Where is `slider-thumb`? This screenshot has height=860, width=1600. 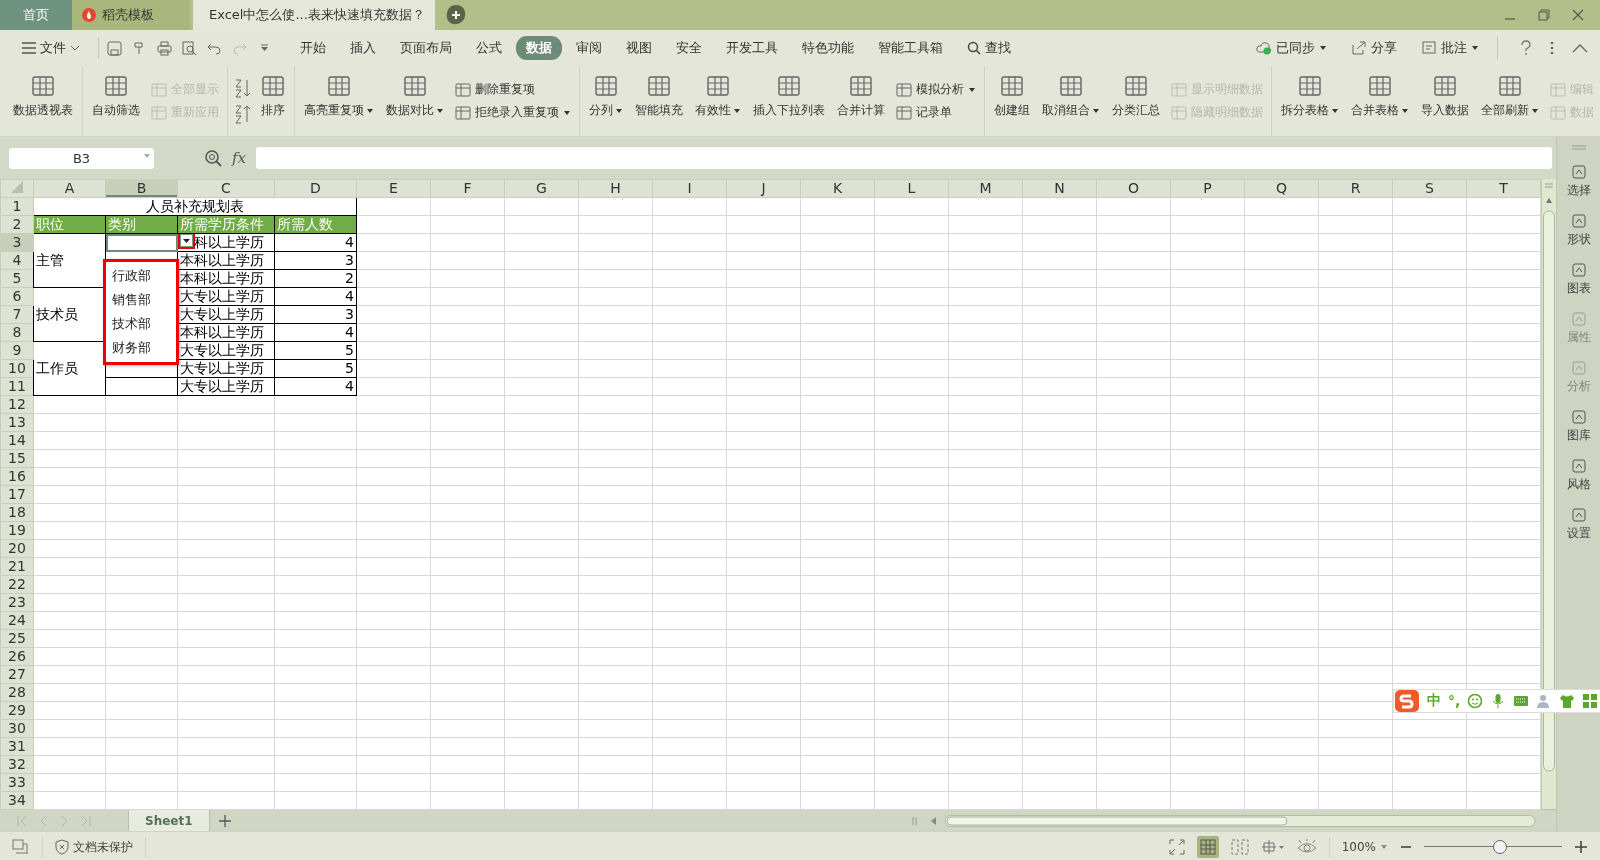
slider-thumb is located at coordinates (1499, 847).